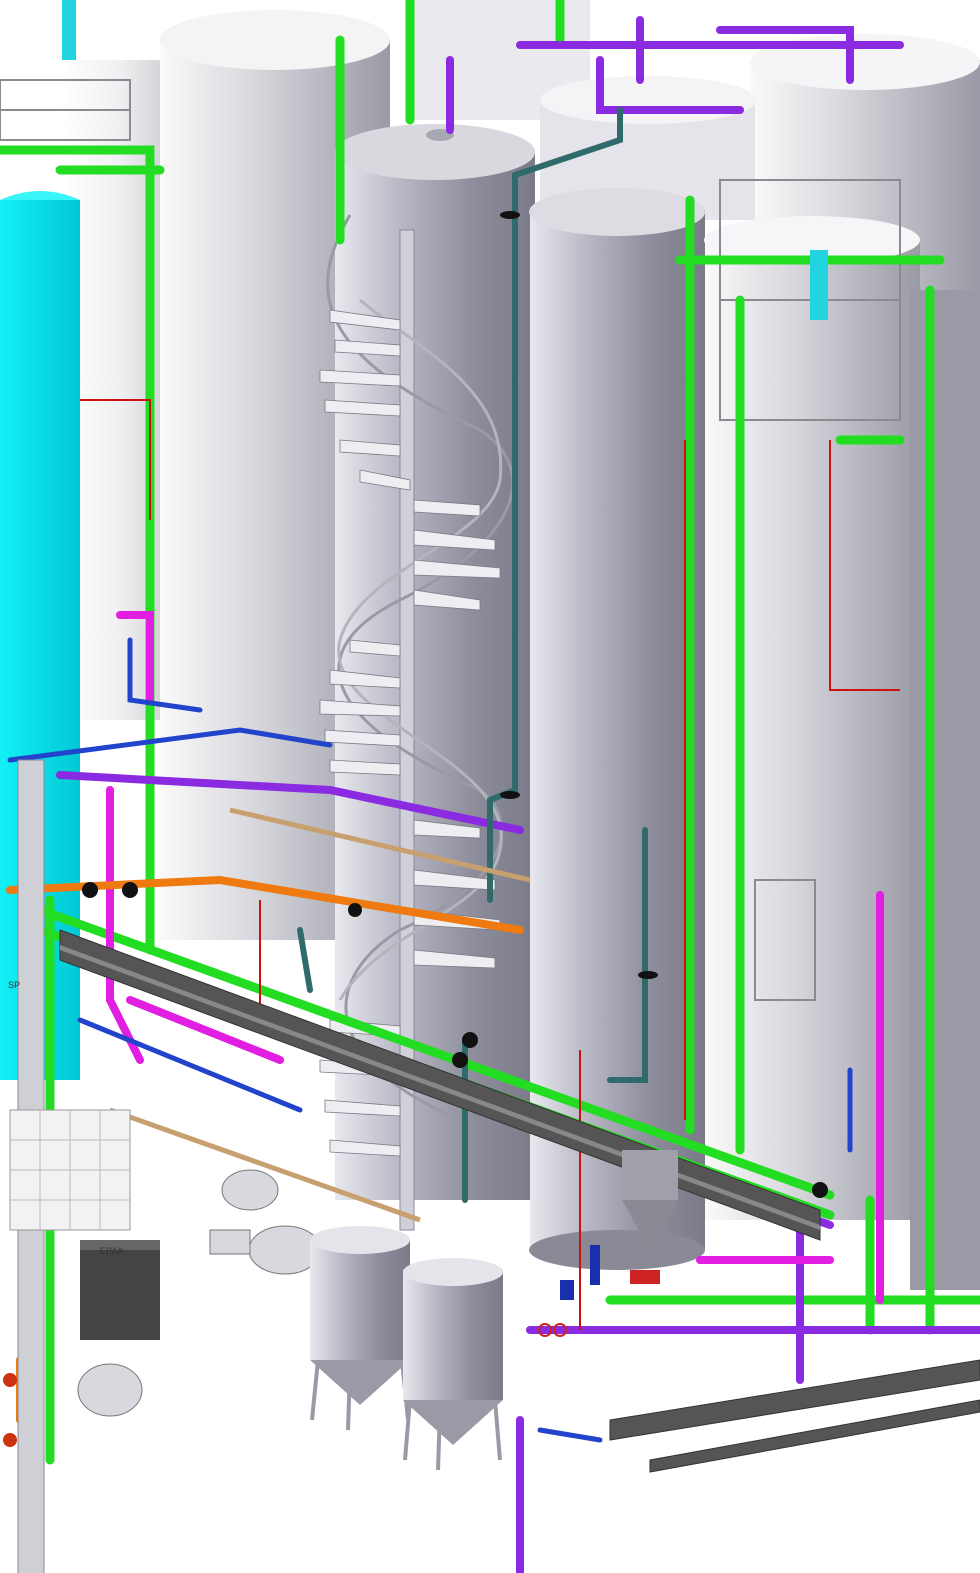 The image size is (980, 1573). What do you see at coordinates (945, 790) in the screenshot?
I see `tank-far-right-tall` at bounding box center [945, 790].